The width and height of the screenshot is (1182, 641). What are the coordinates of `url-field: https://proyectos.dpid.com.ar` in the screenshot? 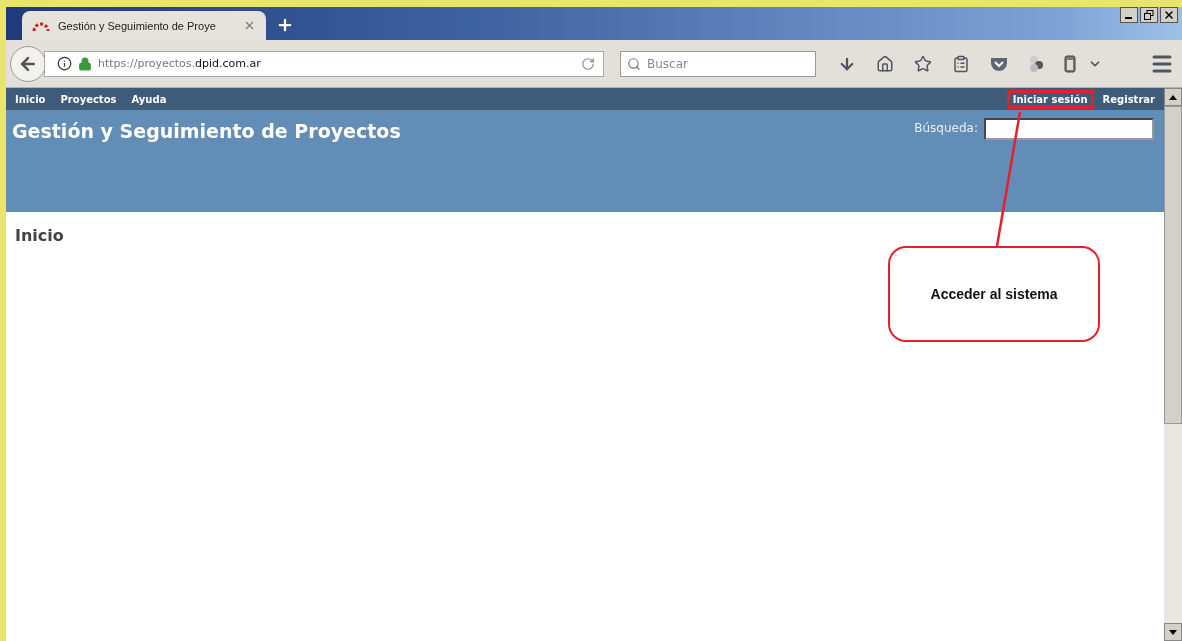 It's located at (324, 63).